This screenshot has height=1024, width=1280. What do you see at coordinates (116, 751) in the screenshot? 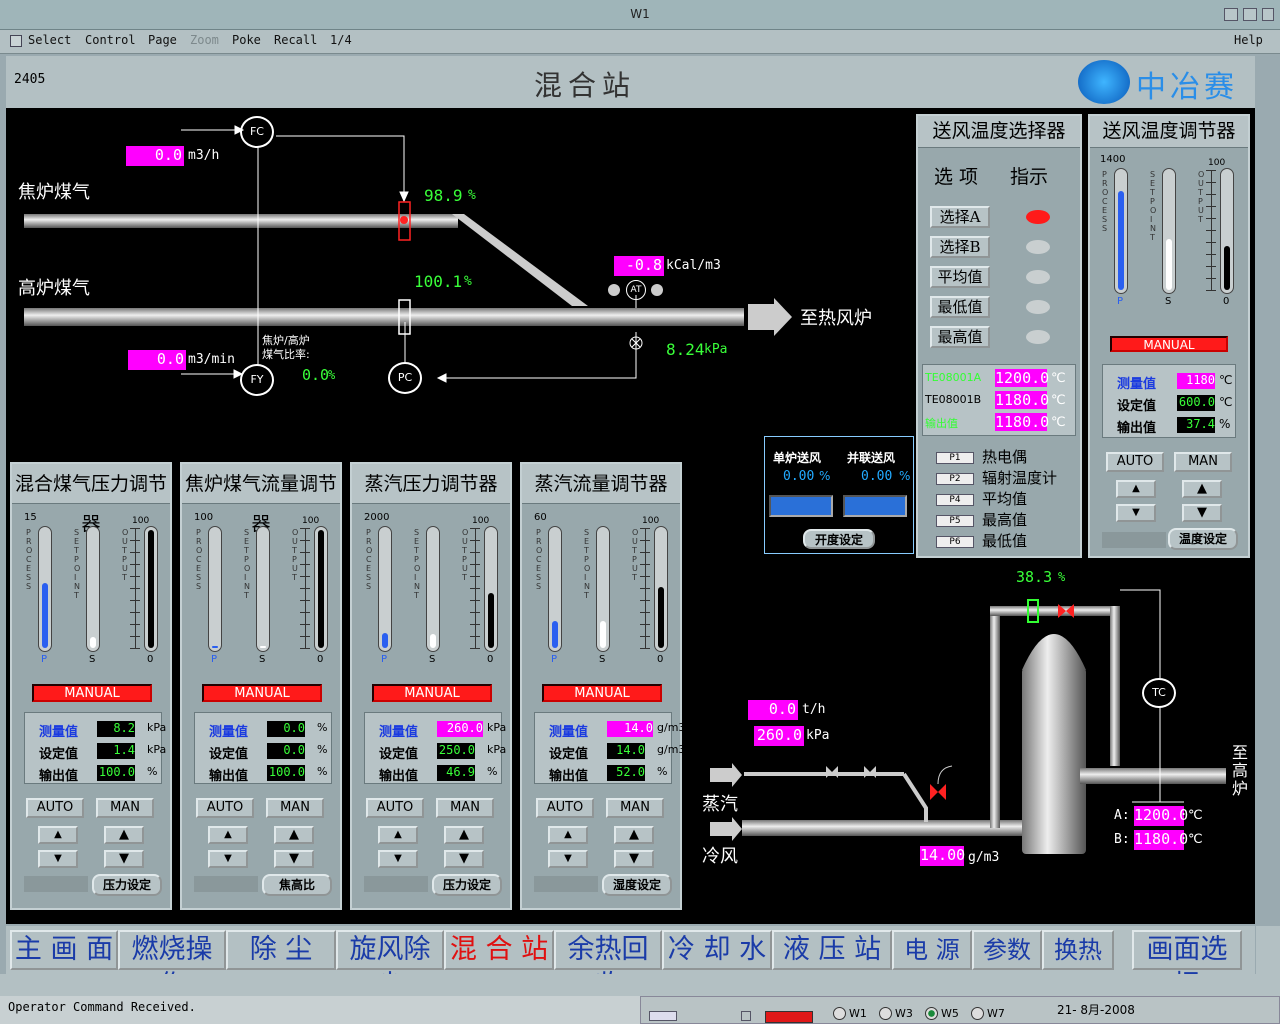
I see `value-field: 1.4` at bounding box center [116, 751].